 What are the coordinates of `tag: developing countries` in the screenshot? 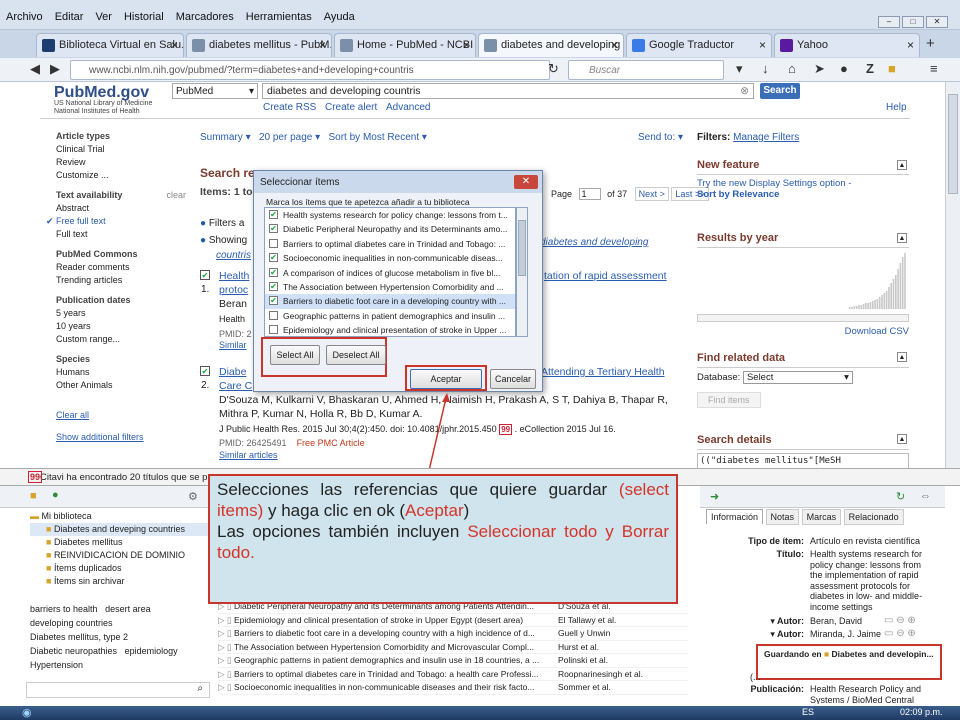 It's located at (71, 623).